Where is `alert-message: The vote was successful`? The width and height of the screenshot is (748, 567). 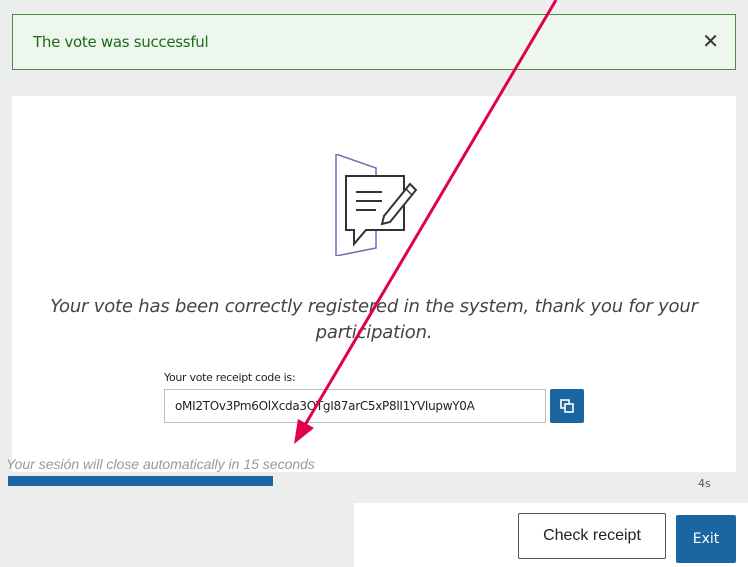
alert-message: The vote was successful is located at coordinates (121, 42).